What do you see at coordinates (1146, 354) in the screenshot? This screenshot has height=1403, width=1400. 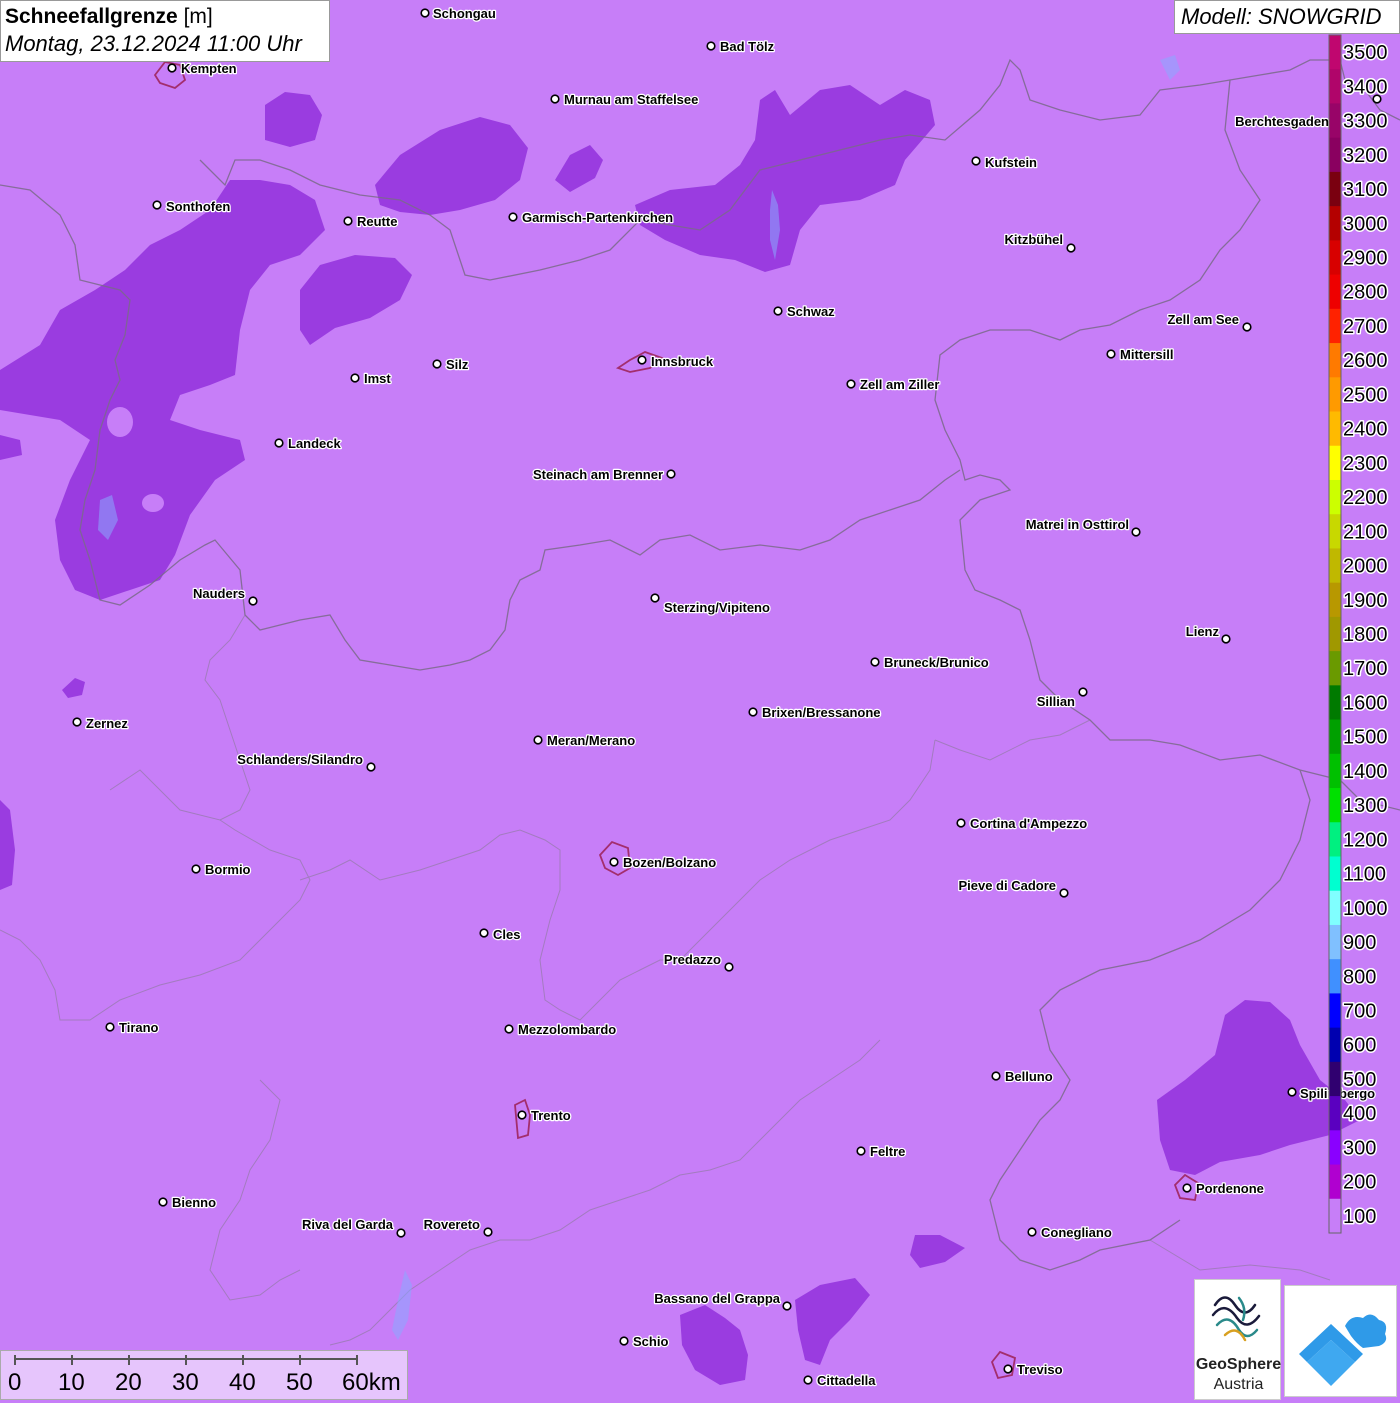 I see `city-label: Mittersill` at bounding box center [1146, 354].